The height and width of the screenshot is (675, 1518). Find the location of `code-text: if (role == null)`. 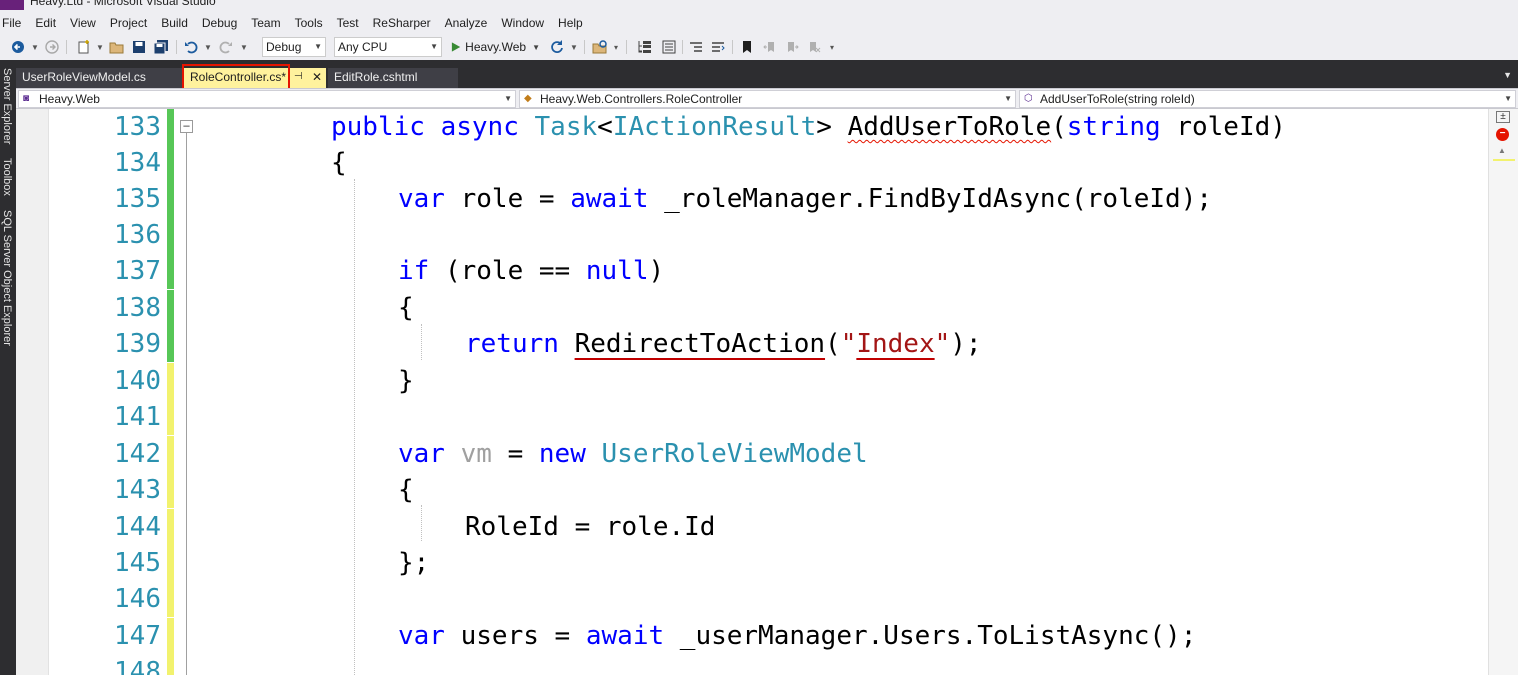

code-text: if (role == null) is located at coordinates (531, 271).